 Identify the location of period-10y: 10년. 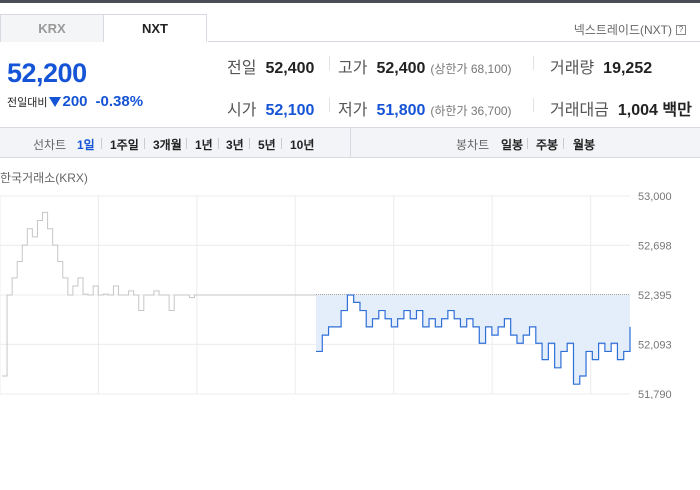
(302, 144).